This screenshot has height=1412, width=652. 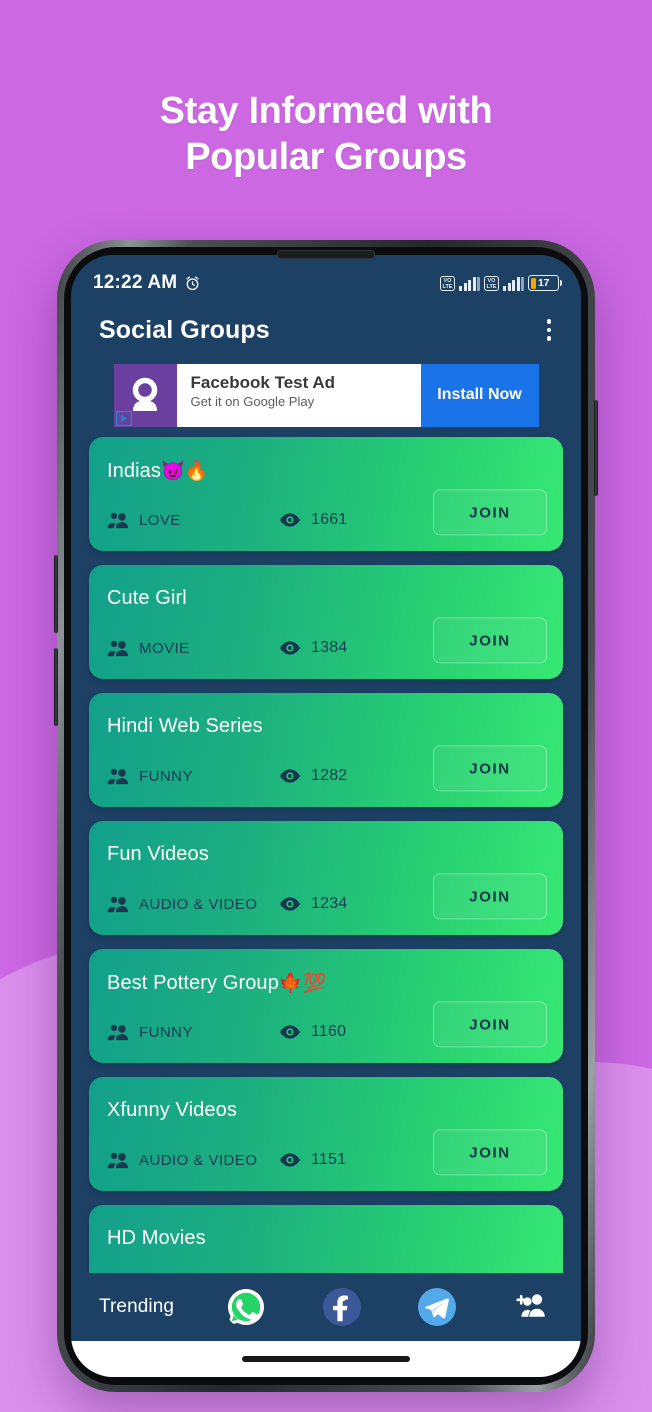 I want to click on facebook-icon, so click(x=341, y=1307).